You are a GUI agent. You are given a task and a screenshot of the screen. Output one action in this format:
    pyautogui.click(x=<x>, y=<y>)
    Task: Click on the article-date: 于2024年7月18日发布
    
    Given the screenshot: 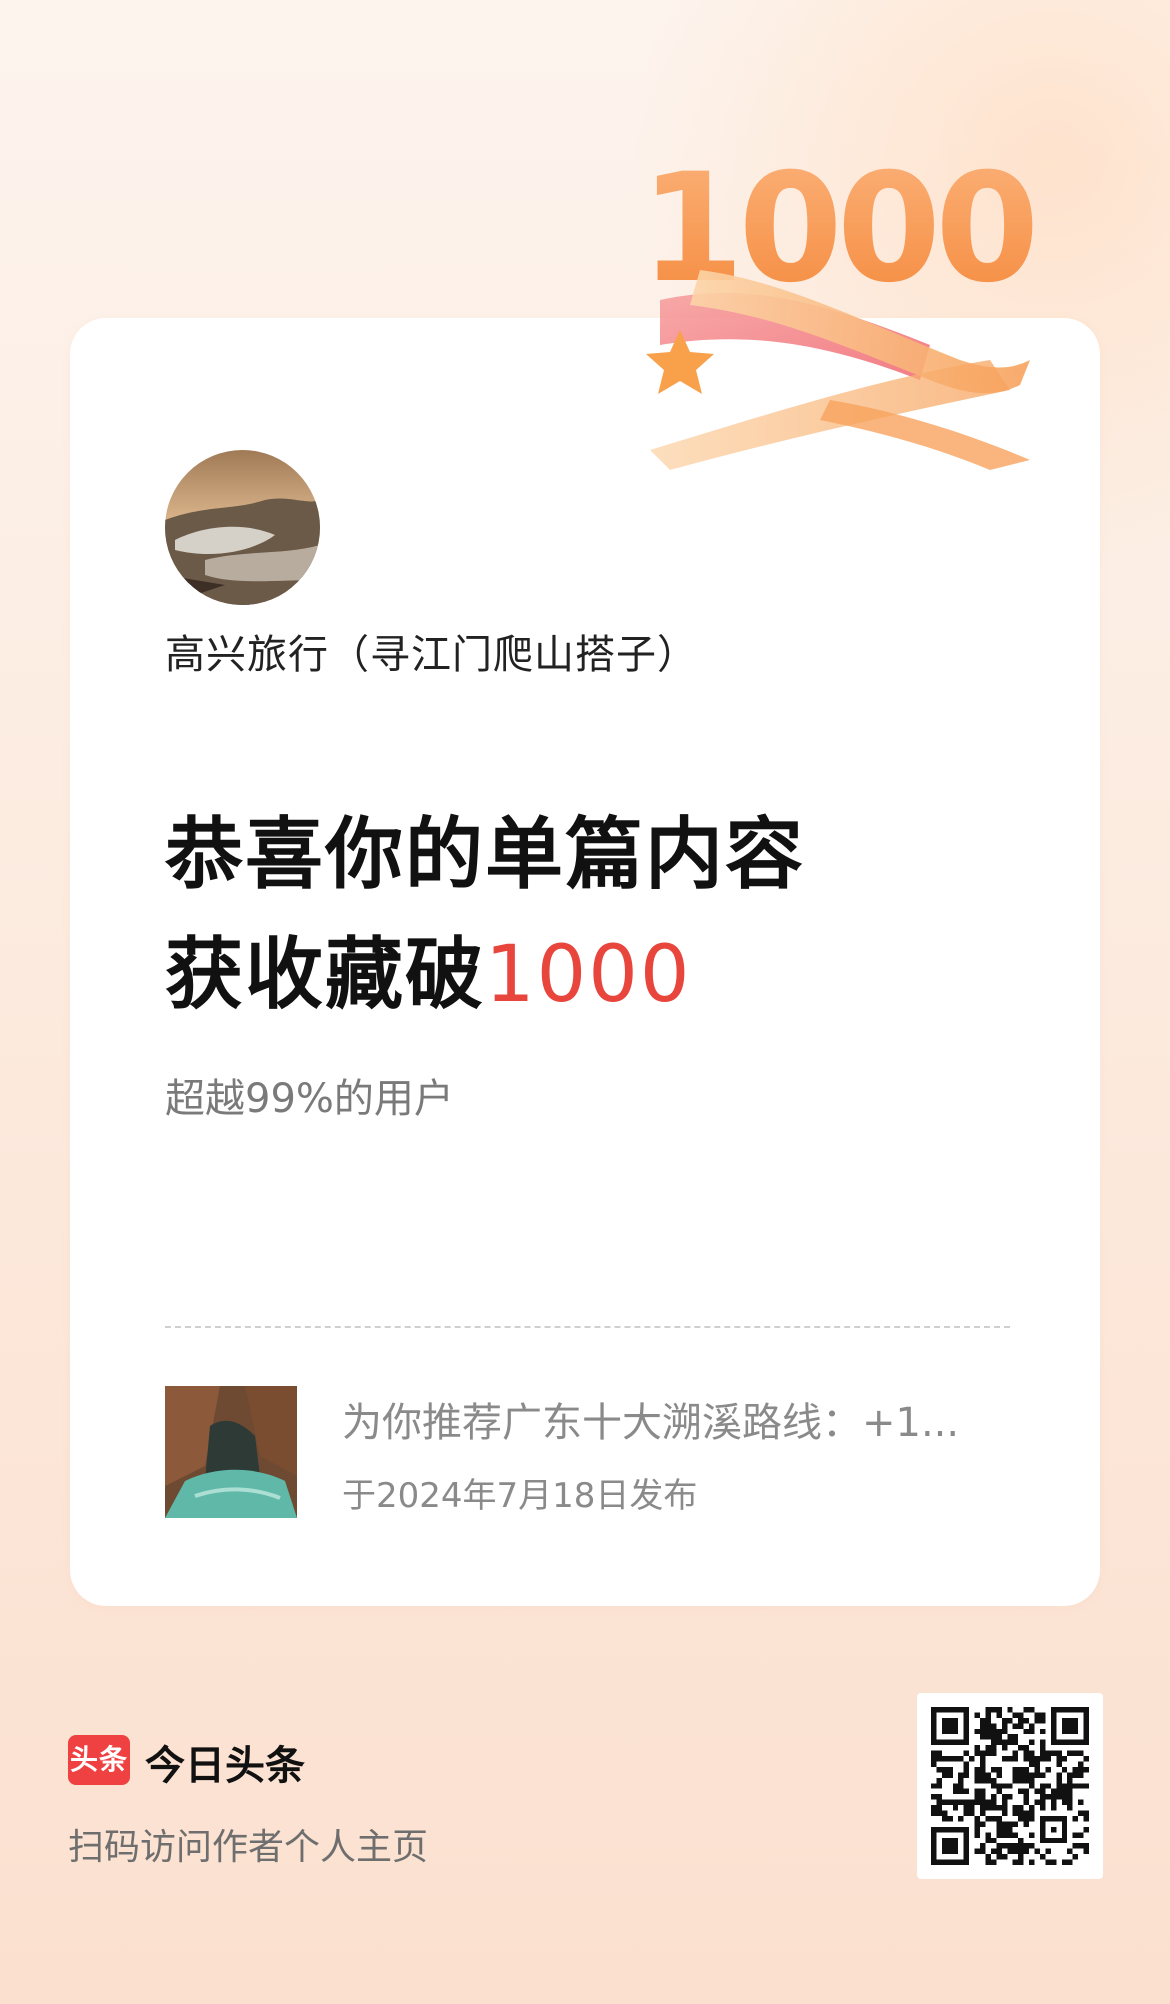 What is the action you would take?
    pyautogui.click(x=520, y=1496)
    